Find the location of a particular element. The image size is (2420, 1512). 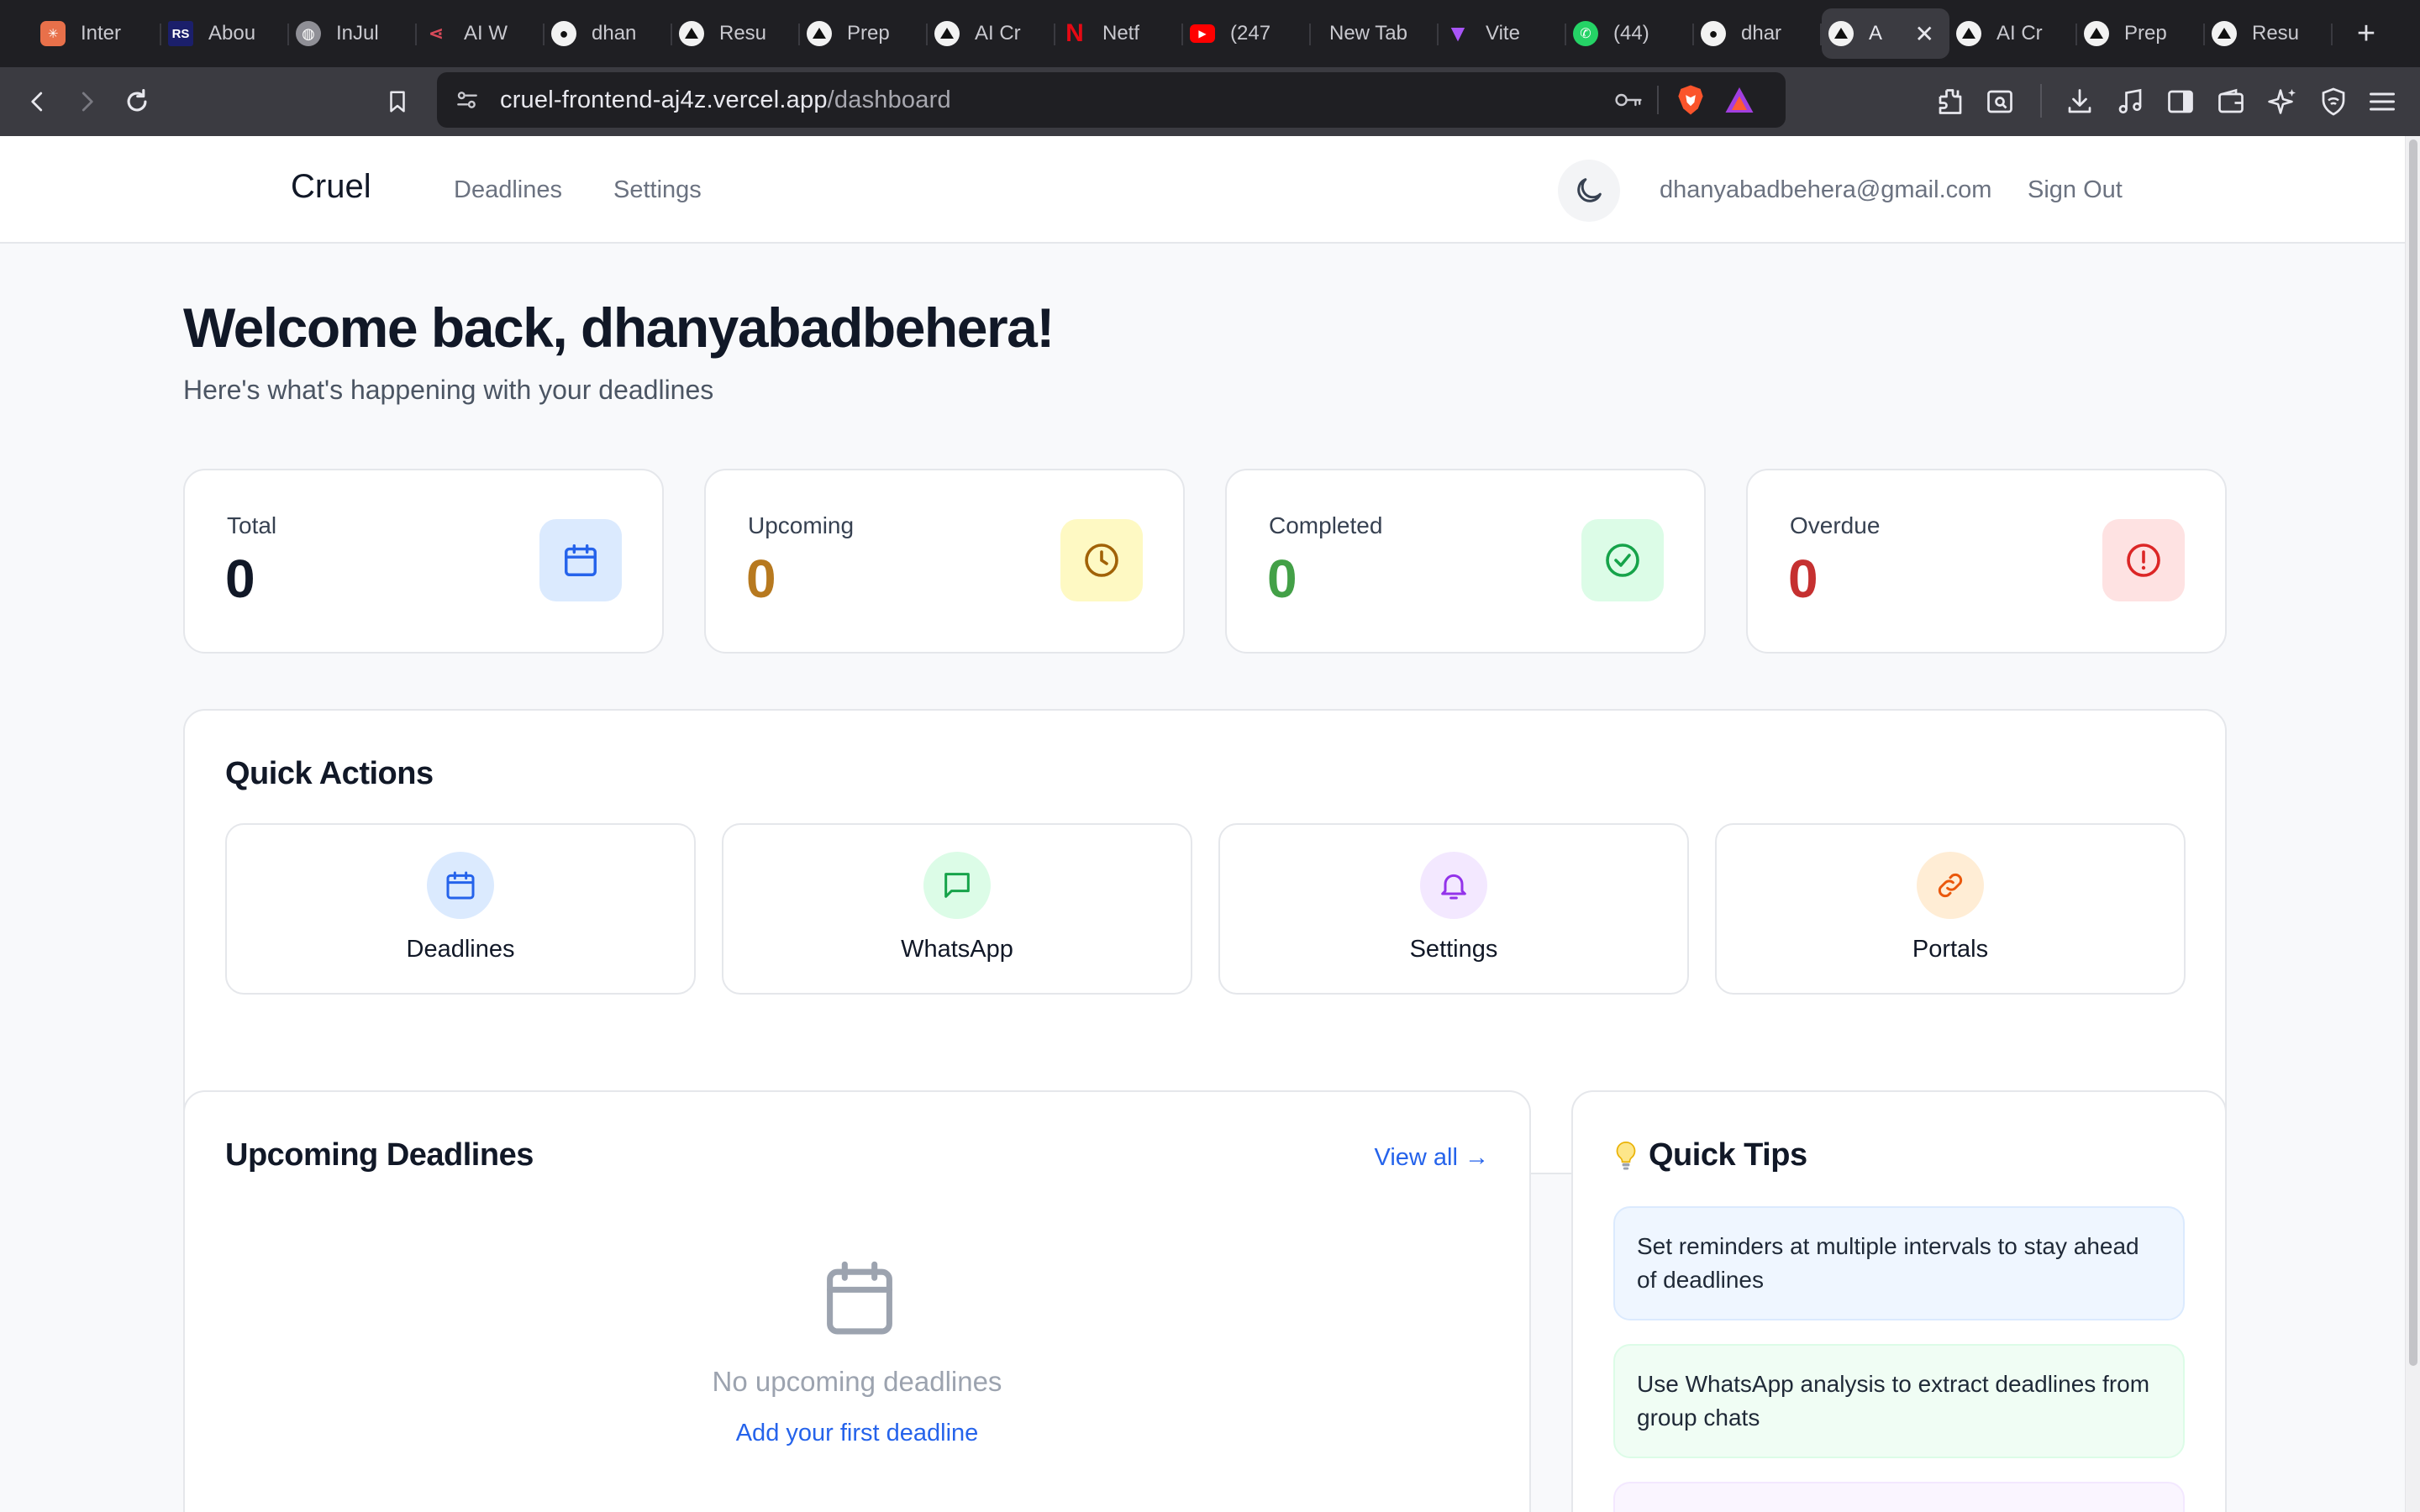

page-title: Welcome back, dhanyabadbehera! is located at coordinates (619, 328).